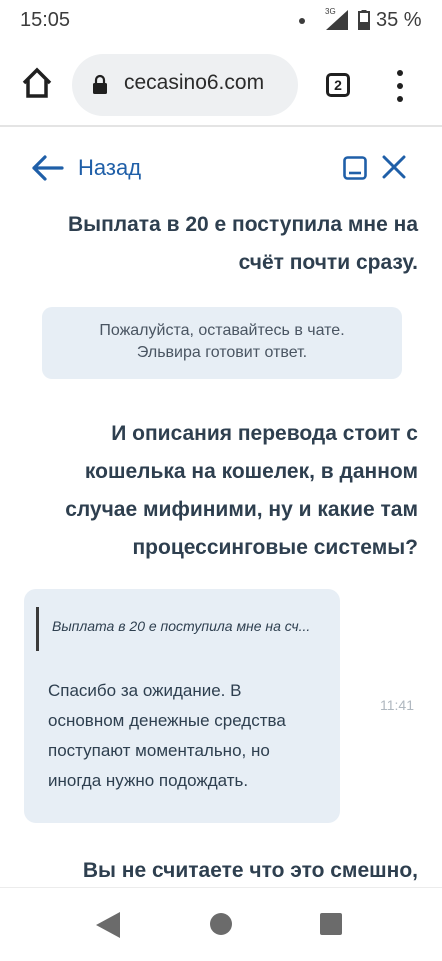 Image resolution: width=442 pixels, height=961 pixels. I want to click on user-message: Вы не считаете что это смешно,, so click(250, 869).